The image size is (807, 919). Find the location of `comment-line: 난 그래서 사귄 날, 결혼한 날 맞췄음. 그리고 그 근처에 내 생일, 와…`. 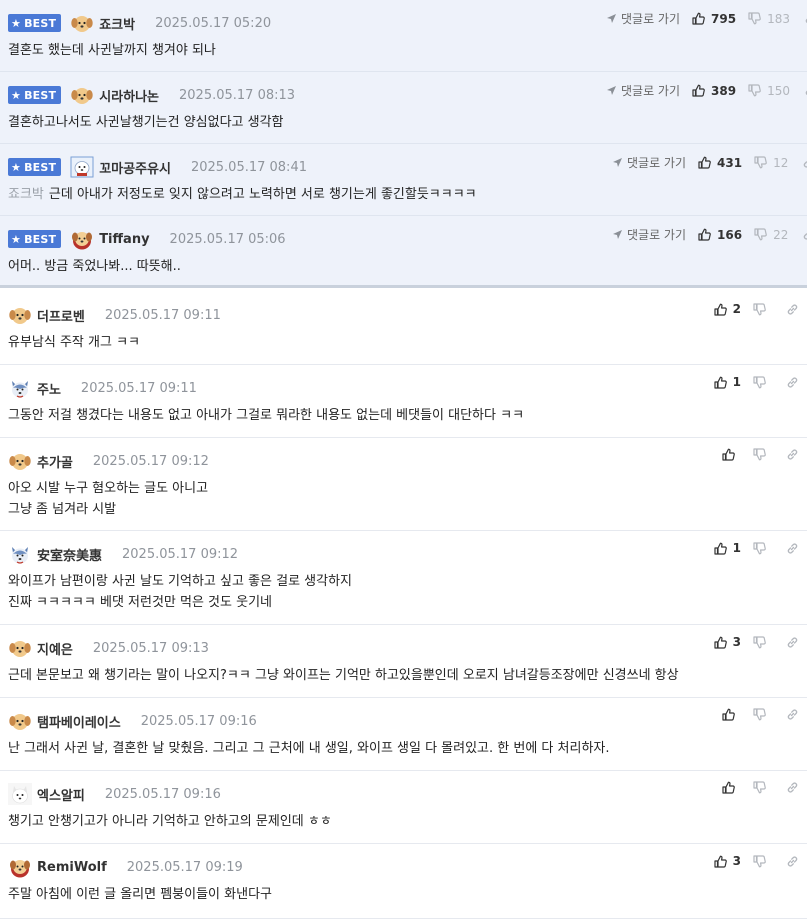

comment-line: 난 그래서 사귄 날, 결혼한 날 맞췄음. 그리고 그 근처에 내 생일, 와… is located at coordinates (309, 748).